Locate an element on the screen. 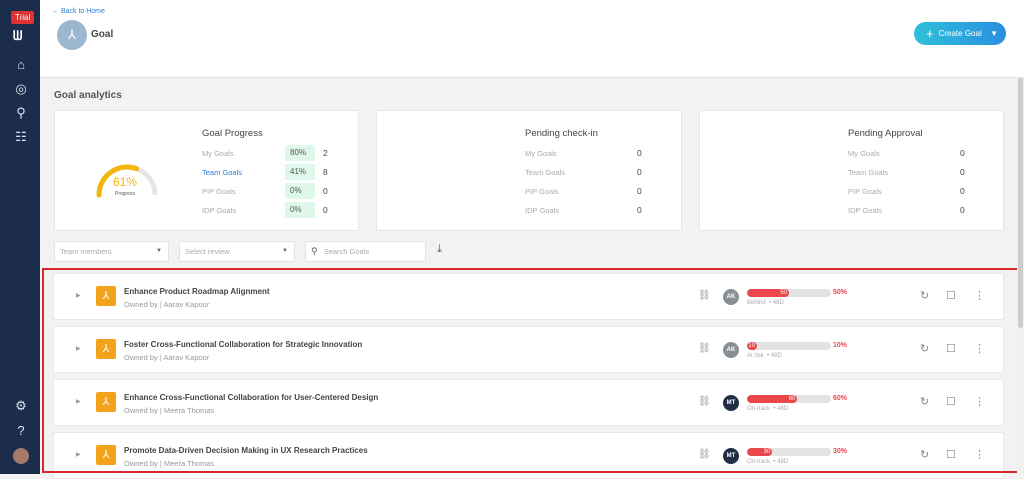 Image resolution: width=1024 pixels, height=479 pixels. help-icon: ? is located at coordinates (21, 431).